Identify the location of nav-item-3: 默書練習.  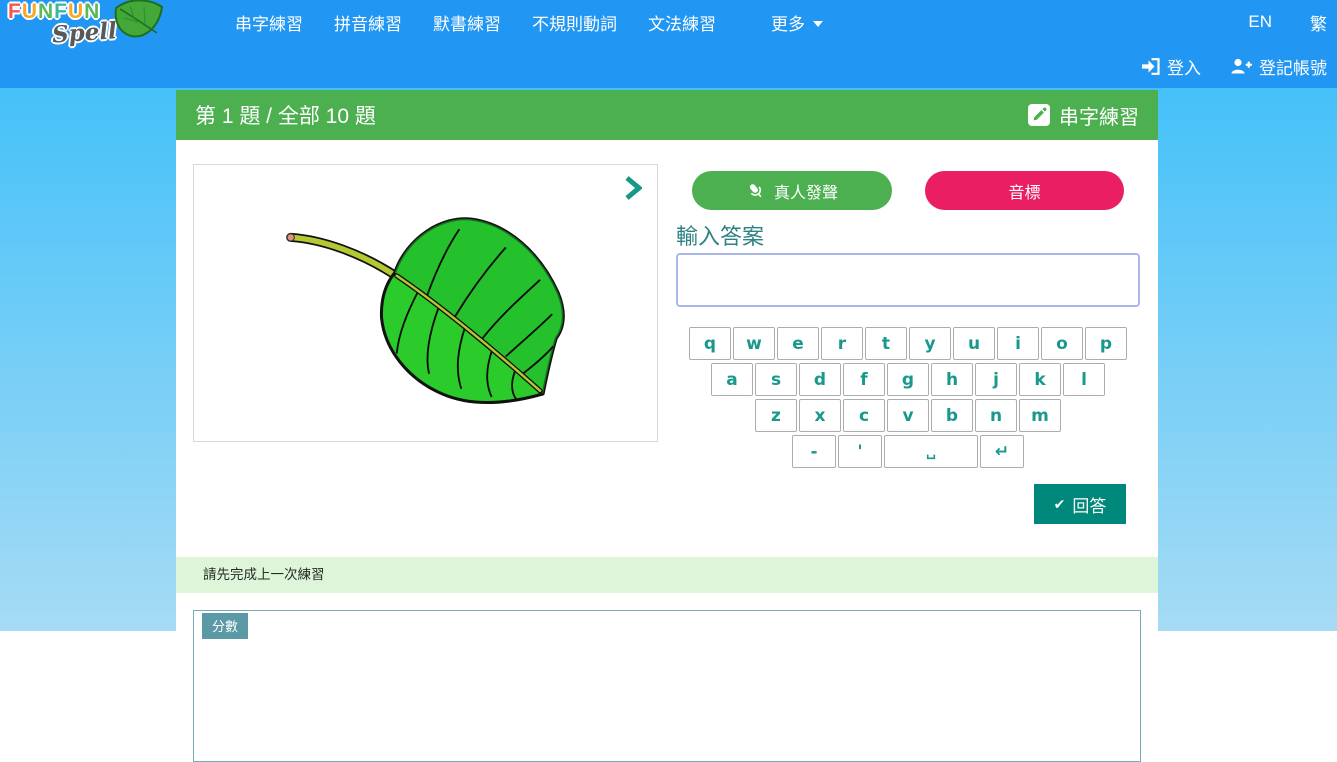
(467, 22).